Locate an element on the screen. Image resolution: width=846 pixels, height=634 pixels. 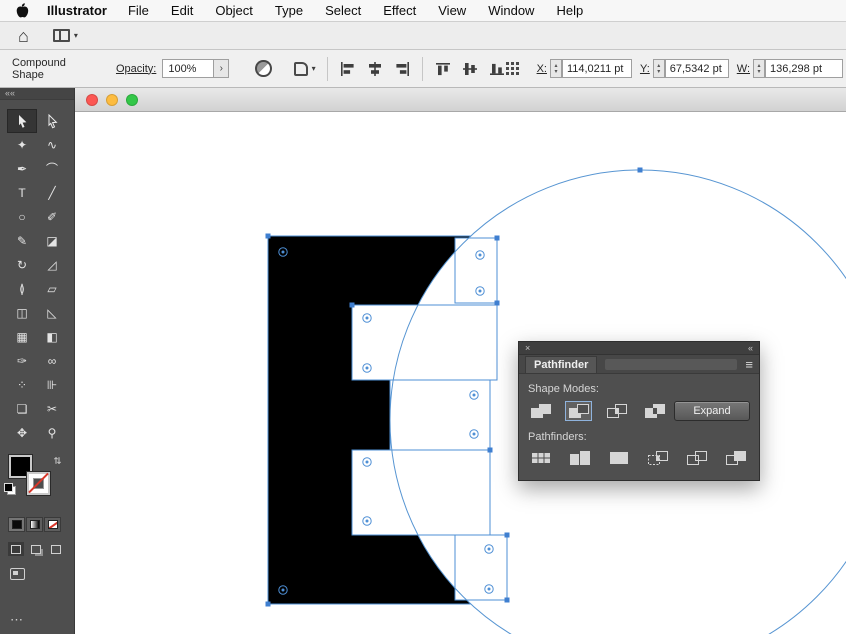
x-stepper: ▴ ▾ is located at coordinates (555, 68).